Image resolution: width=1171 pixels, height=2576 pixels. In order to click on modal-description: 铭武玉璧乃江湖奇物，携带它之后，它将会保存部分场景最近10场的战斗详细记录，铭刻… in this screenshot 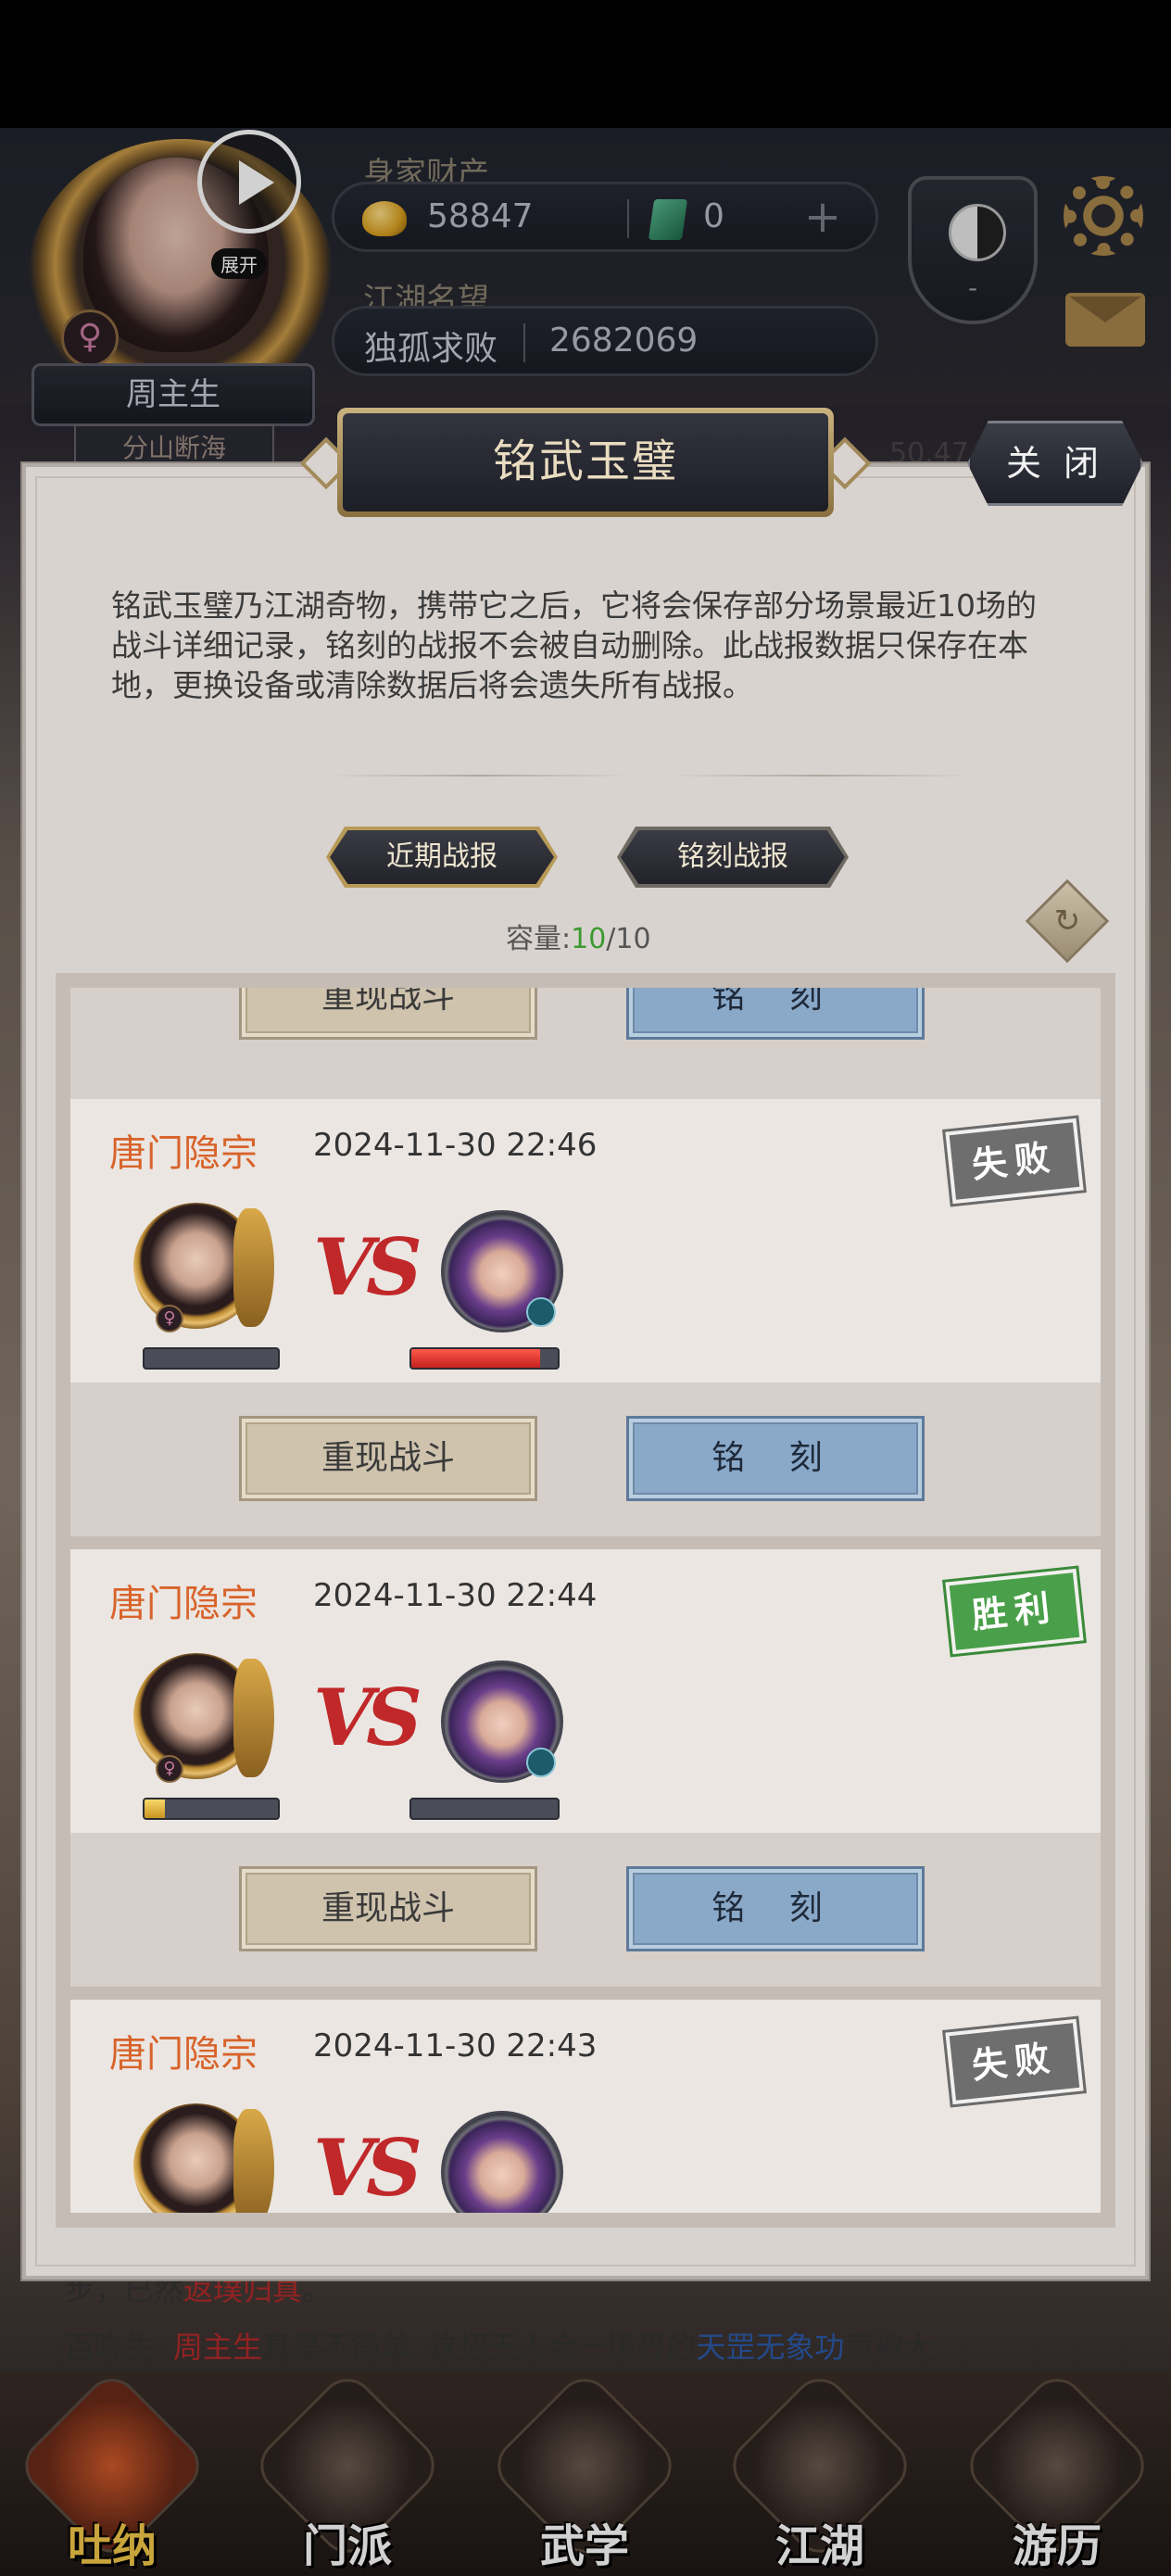, I will do `click(574, 645)`.